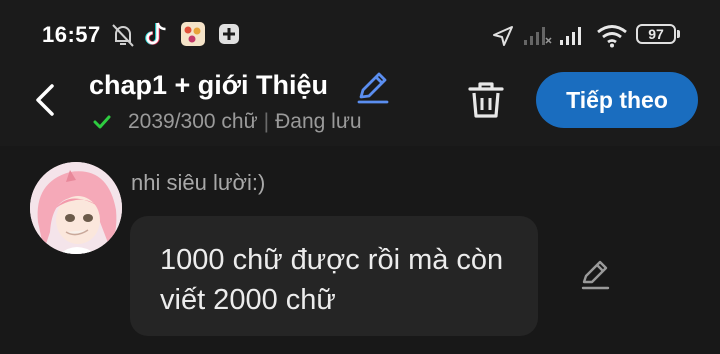  I want to click on avatar, so click(76, 208).